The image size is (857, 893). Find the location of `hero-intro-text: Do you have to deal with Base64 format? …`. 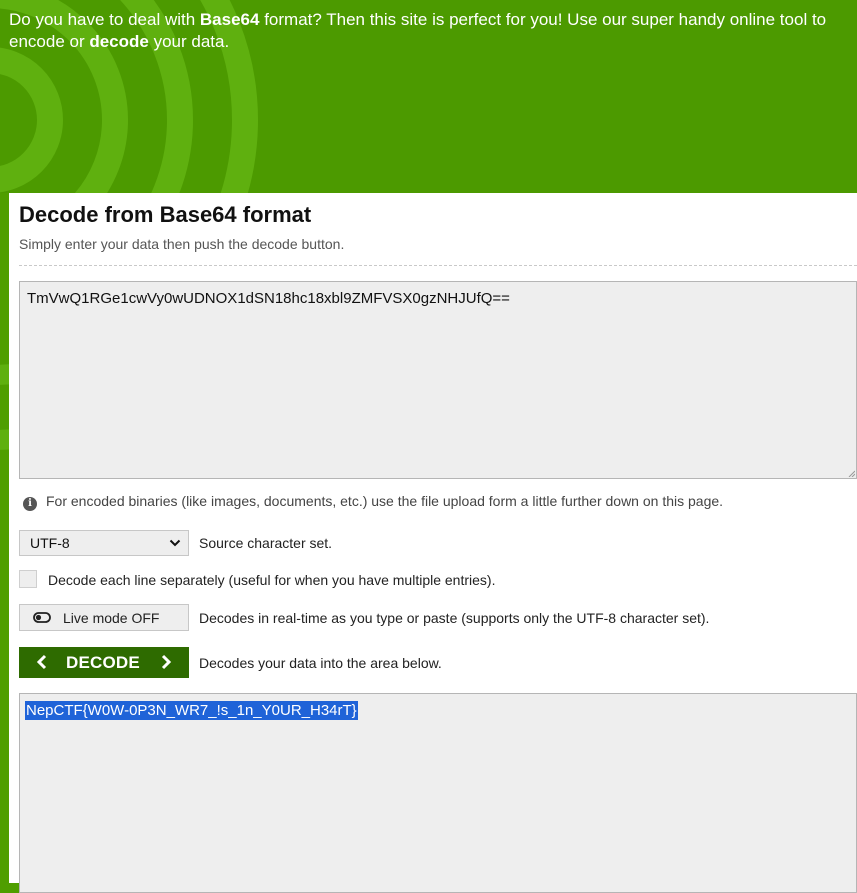

hero-intro-text: Do you have to deal with Base64 format? … is located at coordinates (433, 31).